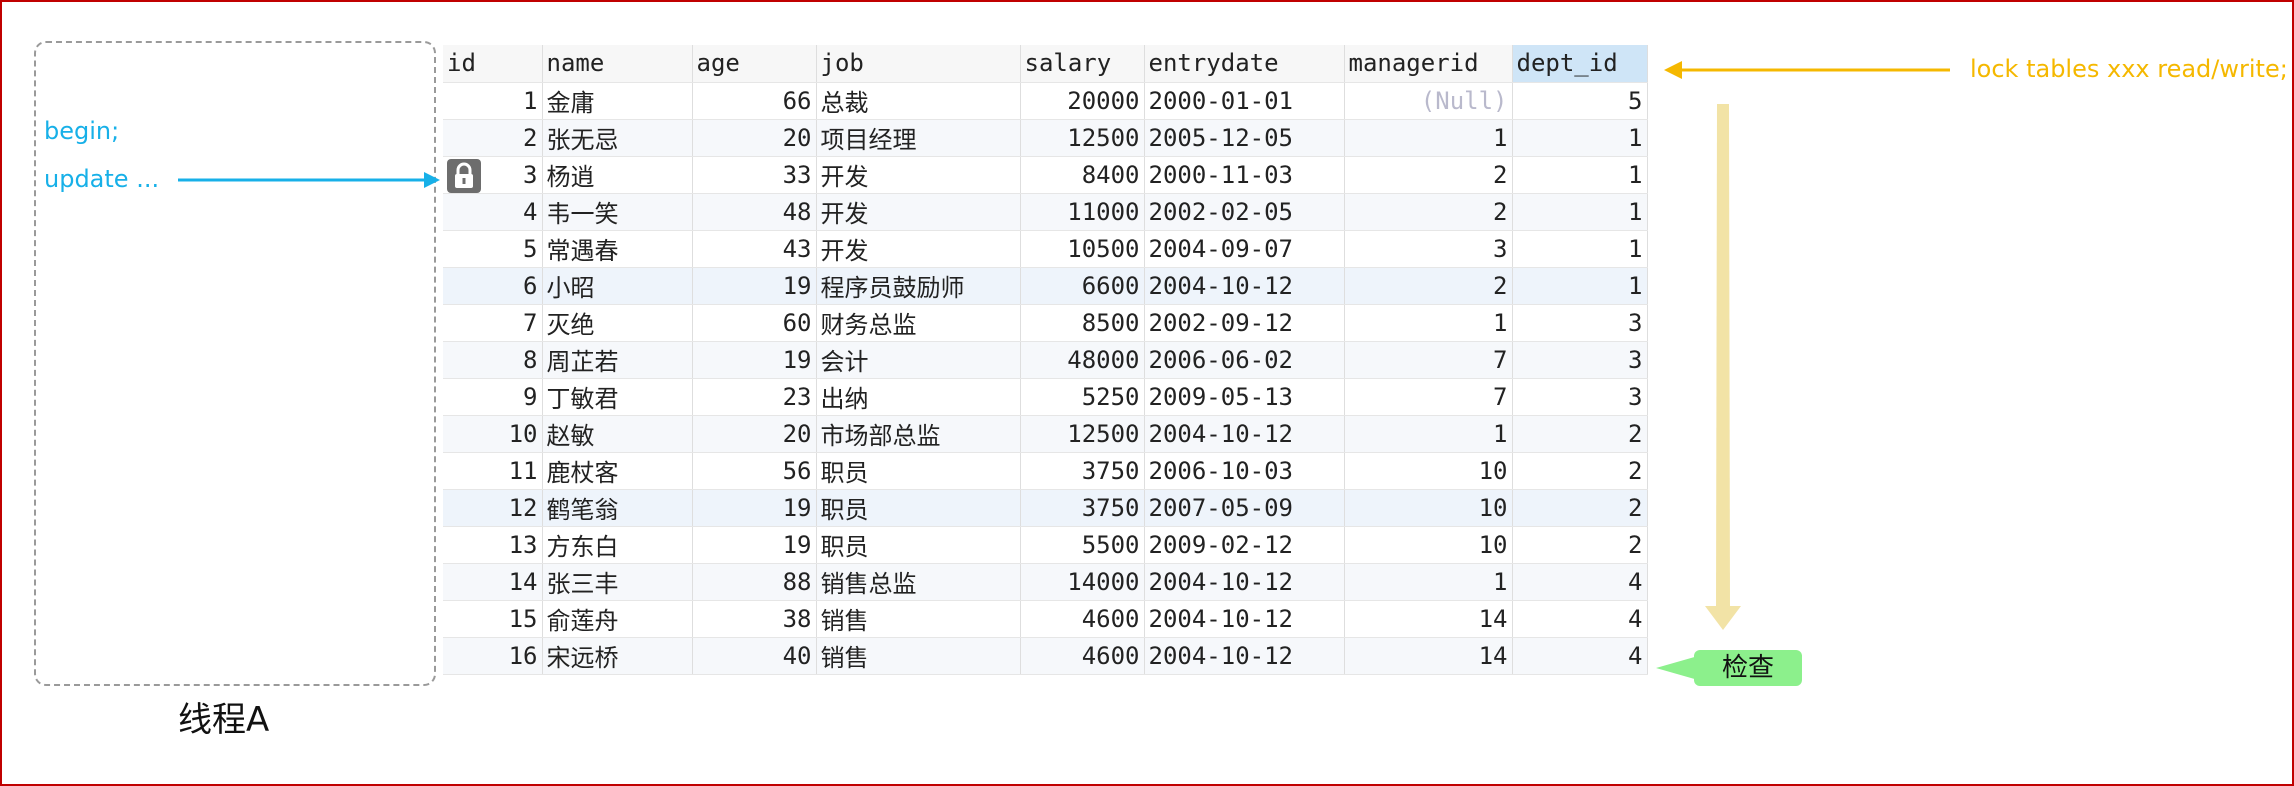  Describe the element at coordinates (1723, 358) in the screenshot. I see `scan-arrow-shaft` at that location.